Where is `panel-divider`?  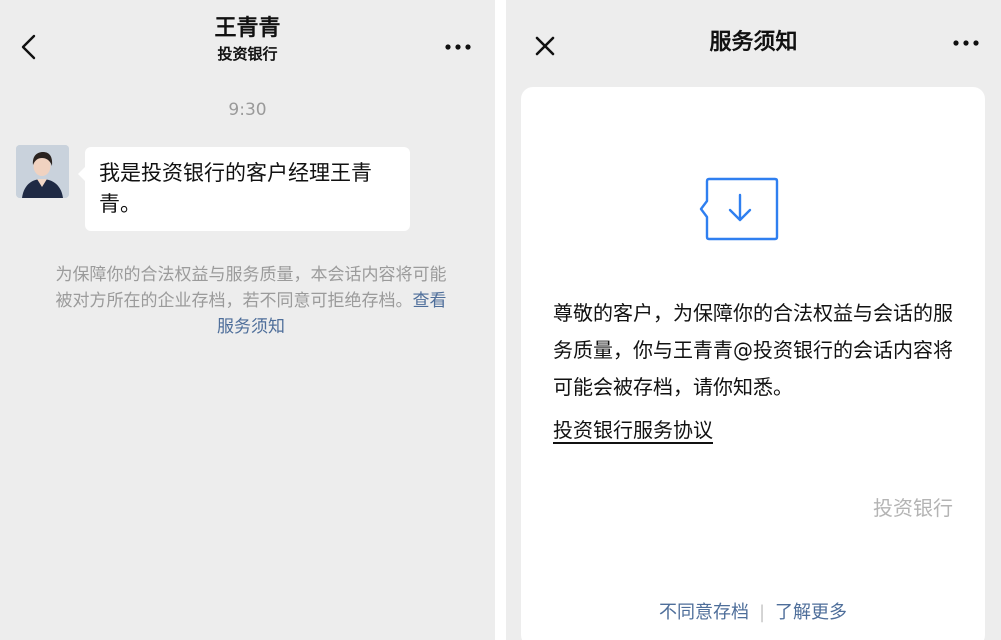 panel-divider is located at coordinates (500, 320).